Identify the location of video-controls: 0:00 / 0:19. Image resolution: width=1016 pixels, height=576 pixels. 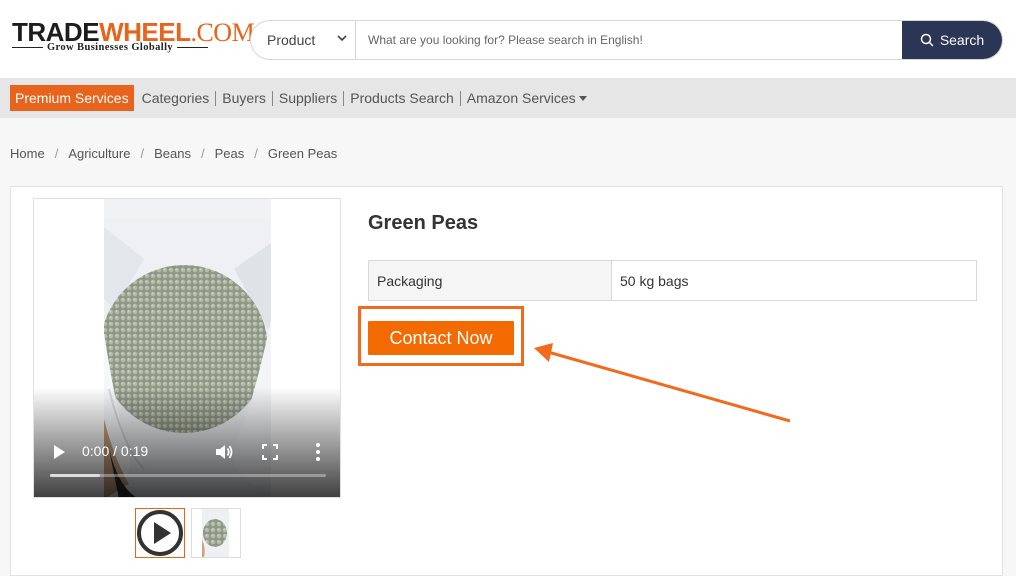
(187, 462).